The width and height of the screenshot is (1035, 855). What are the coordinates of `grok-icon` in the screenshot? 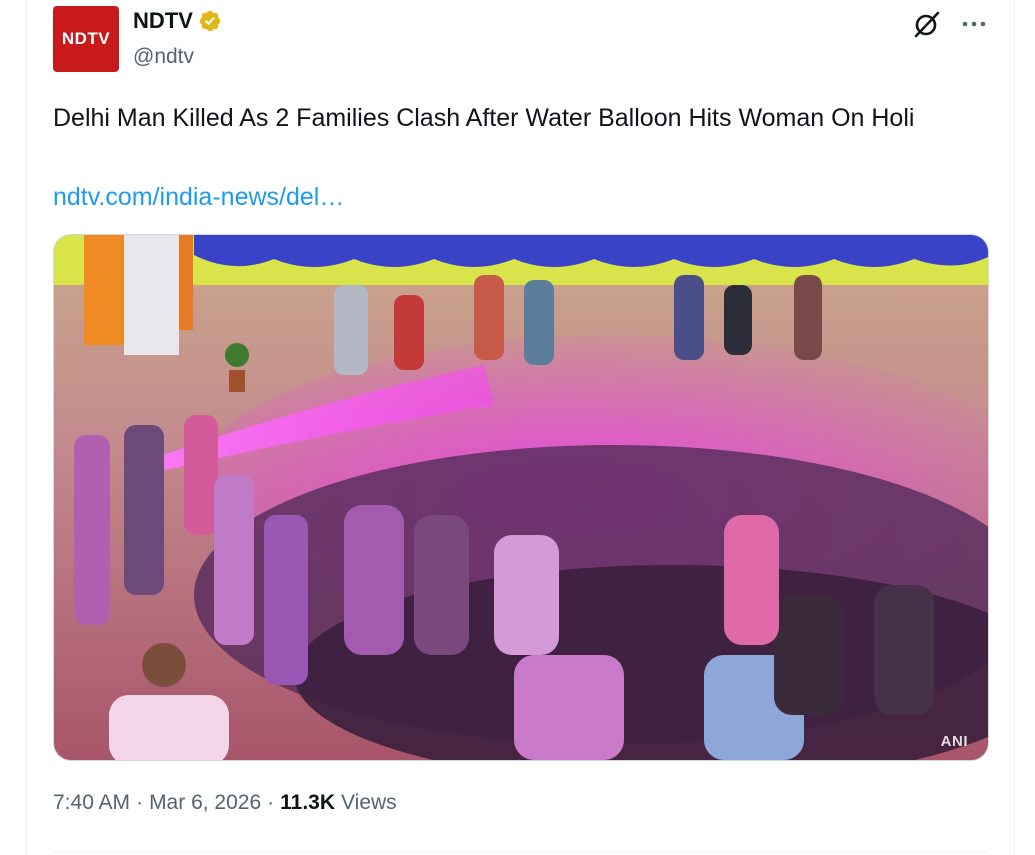 It's located at (927, 24).